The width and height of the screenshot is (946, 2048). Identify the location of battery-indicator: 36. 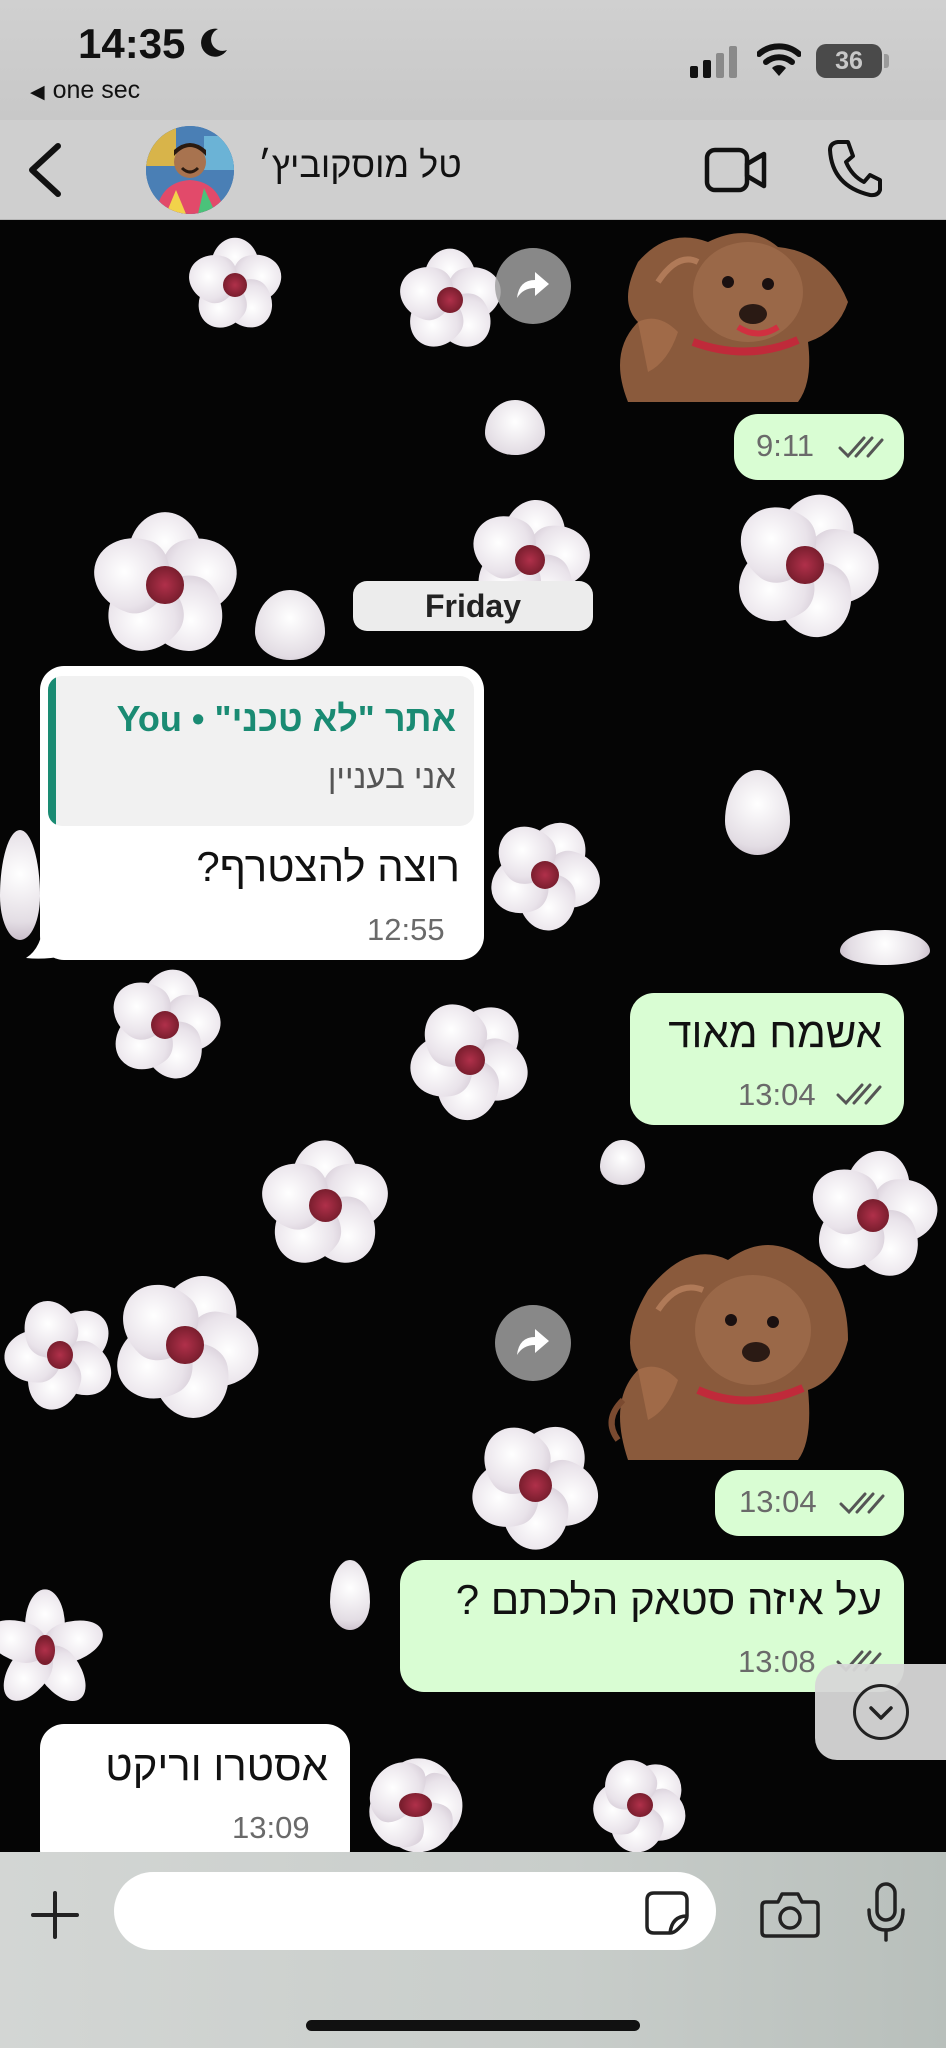
(849, 61).